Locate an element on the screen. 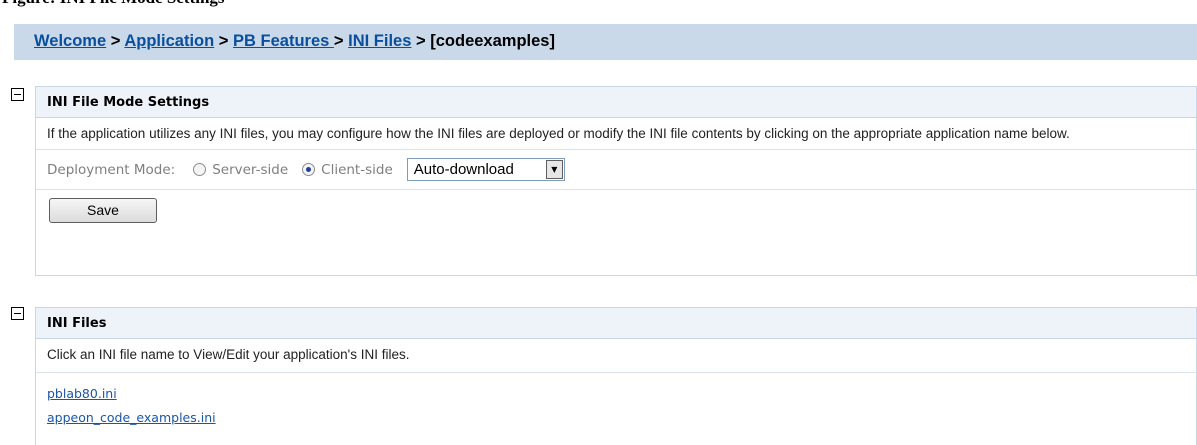 The image size is (1197, 445). client-side-label: Client-side is located at coordinates (357, 169).